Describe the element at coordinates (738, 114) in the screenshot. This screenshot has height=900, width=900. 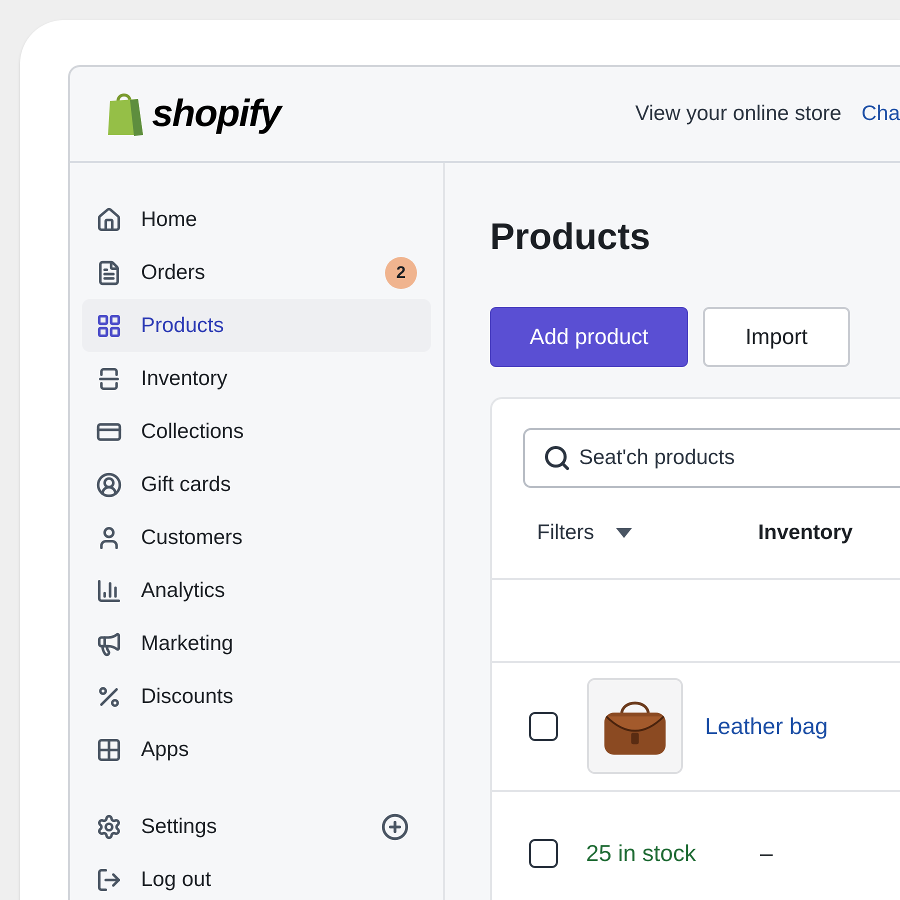
I see `store-link: View your online store` at that location.